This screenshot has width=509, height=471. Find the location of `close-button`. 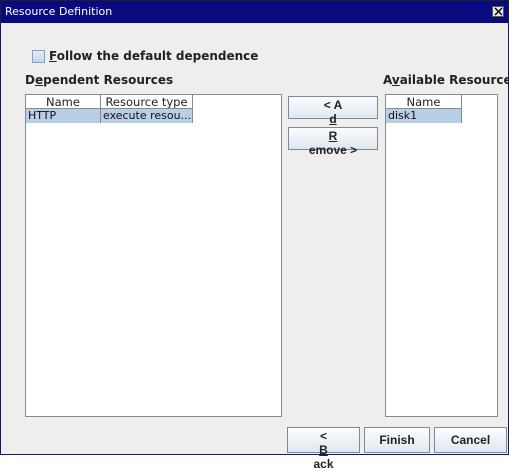

close-button is located at coordinates (498, 11).